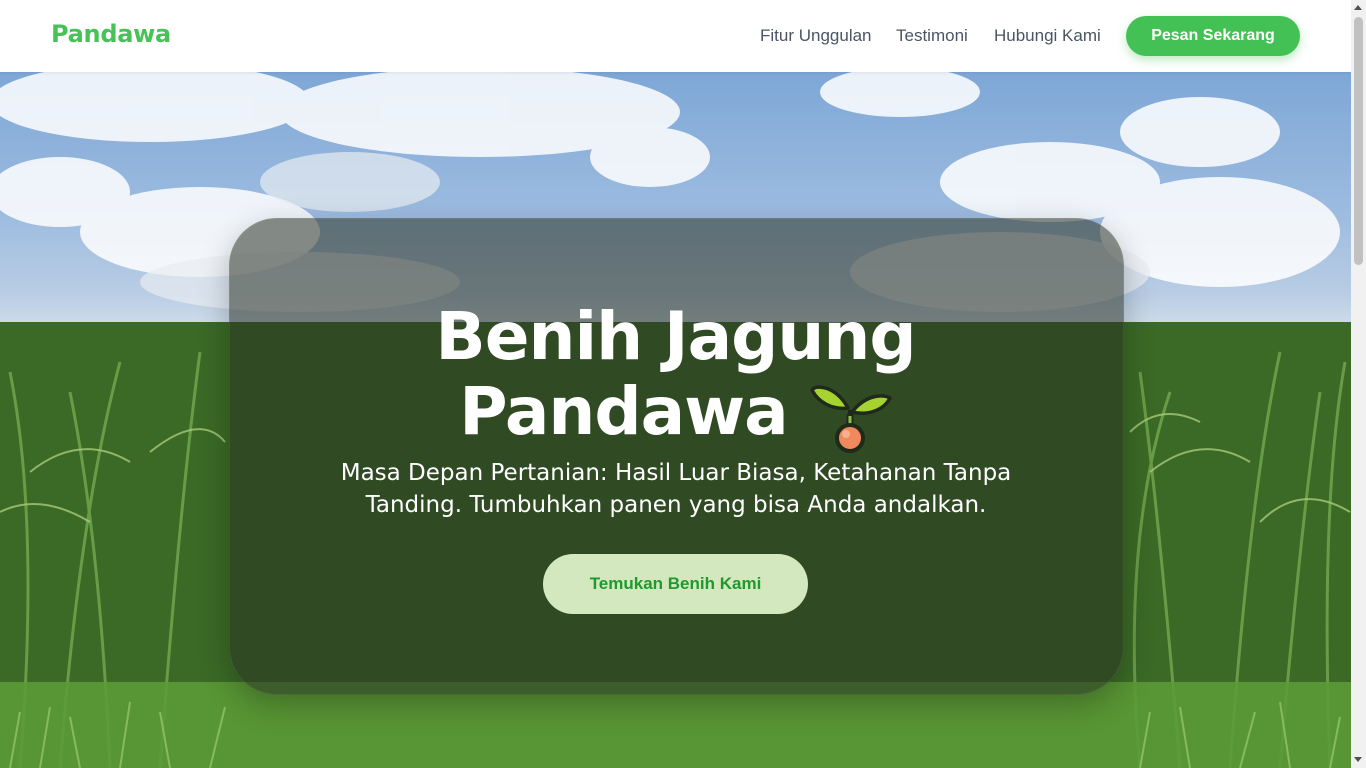 The image size is (1366, 768). Describe the element at coordinates (850, 419) in the screenshot. I see `sprout-icon` at that location.